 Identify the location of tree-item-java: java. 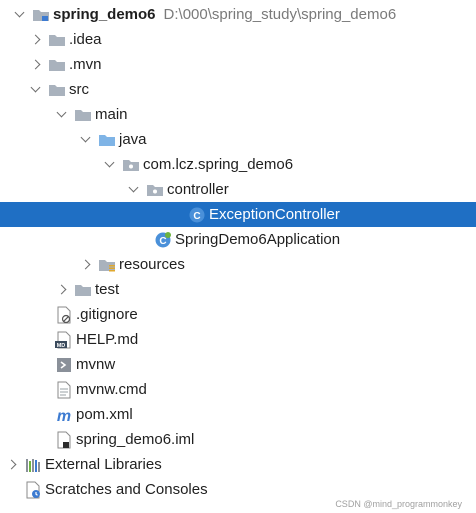
(238, 139).